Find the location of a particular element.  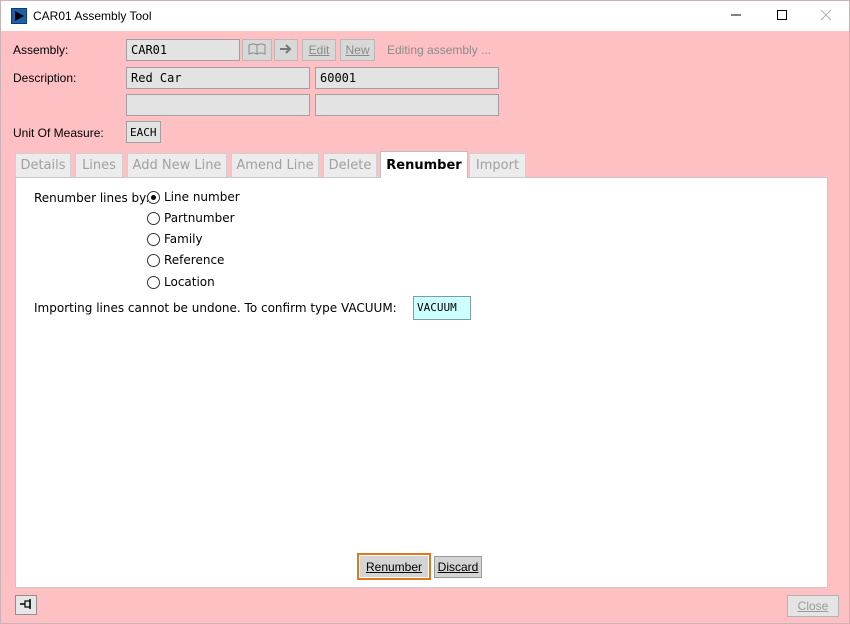

renumber-button-label: Renumber is located at coordinates (394, 566).